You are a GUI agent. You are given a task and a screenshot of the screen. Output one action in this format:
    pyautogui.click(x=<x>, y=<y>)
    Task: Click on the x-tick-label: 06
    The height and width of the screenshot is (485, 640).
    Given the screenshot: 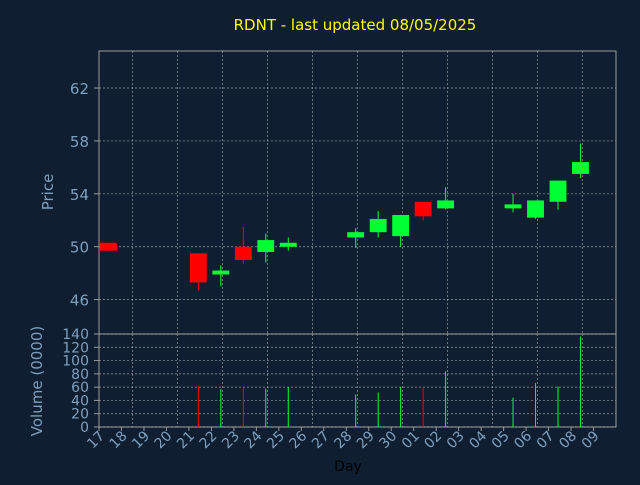 What is the action you would take?
    pyautogui.click(x=523, y=440)
    